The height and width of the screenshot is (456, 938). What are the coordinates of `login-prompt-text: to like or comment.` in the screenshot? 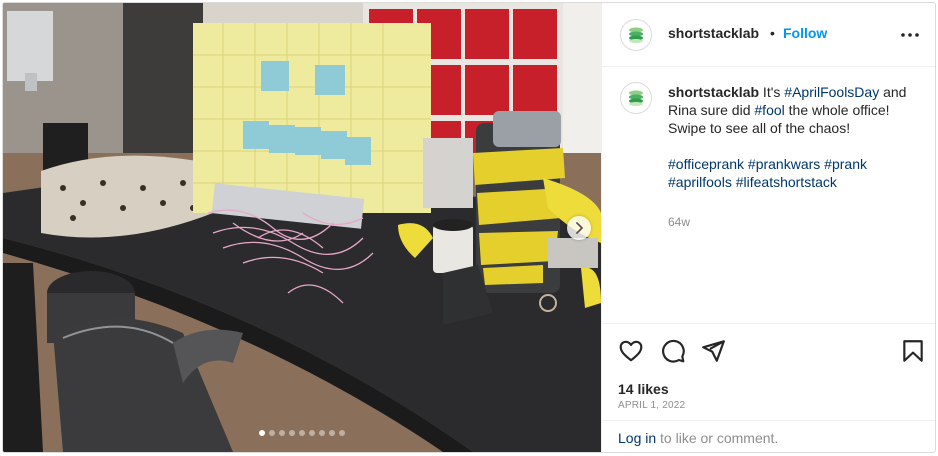 It's located at (717, 438).